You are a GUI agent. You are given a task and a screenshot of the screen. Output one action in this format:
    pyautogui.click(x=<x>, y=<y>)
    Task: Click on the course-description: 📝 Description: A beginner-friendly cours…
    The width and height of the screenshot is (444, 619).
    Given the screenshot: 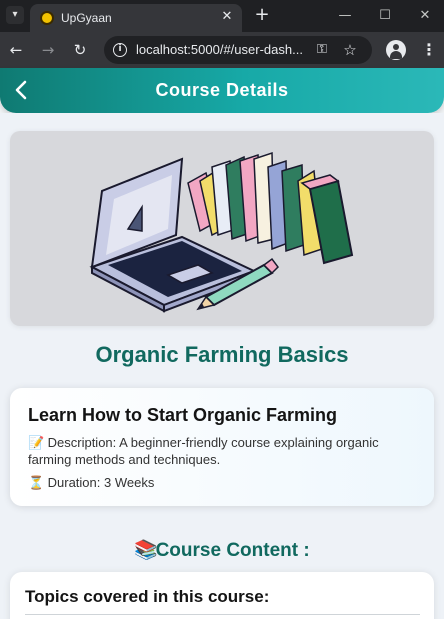 What is the action you would take?
    pyautogui.click(x=224, y=451)
    